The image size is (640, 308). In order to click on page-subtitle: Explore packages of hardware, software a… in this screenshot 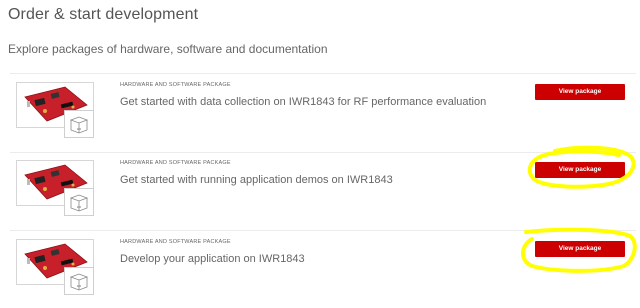, I will do `click(168, 49)`.